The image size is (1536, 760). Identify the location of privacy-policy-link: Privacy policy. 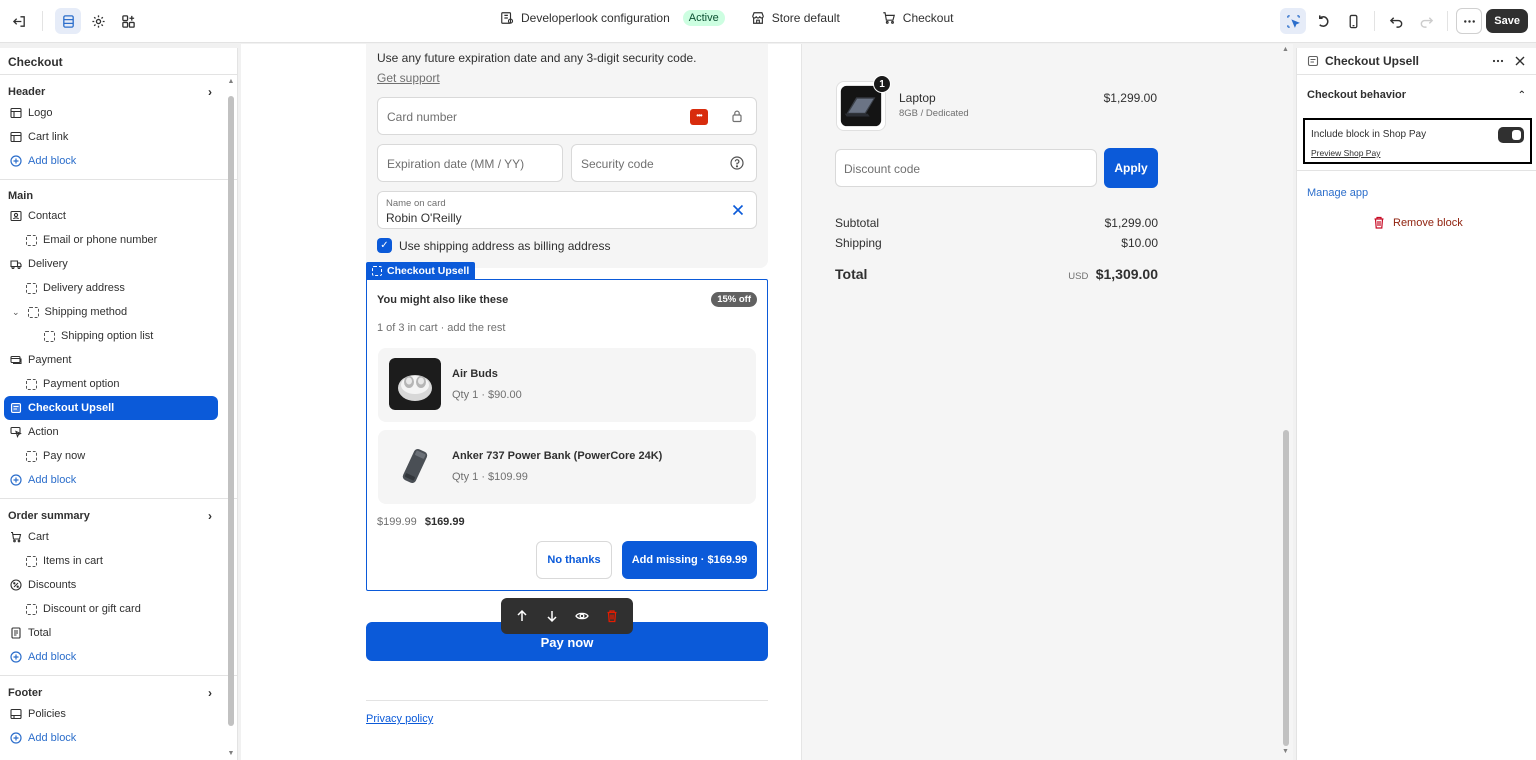
(399, 719).